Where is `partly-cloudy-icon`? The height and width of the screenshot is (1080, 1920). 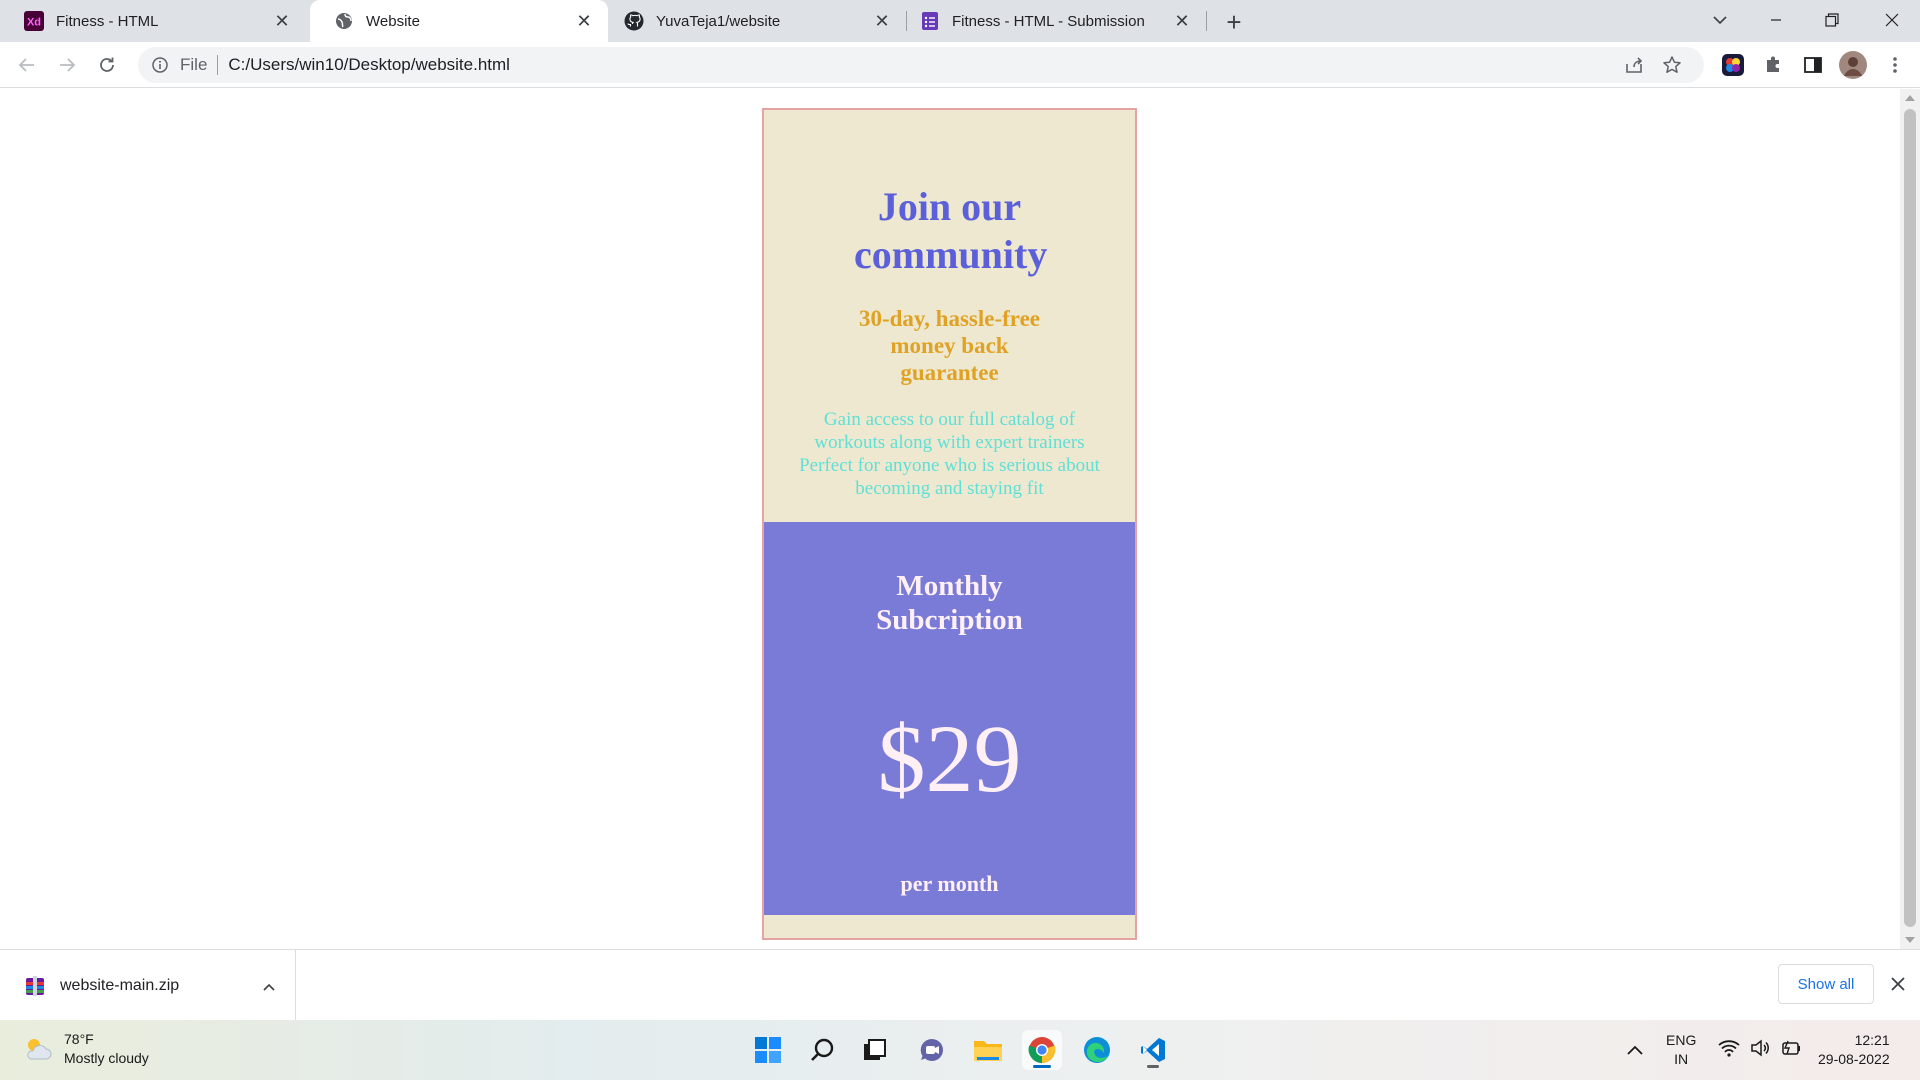 partly-cloudy-icon is located at coordinates (38, 1049).